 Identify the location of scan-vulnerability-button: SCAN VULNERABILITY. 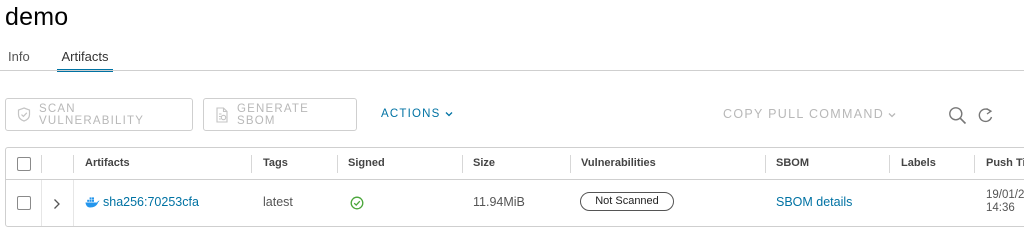
(99, 114).